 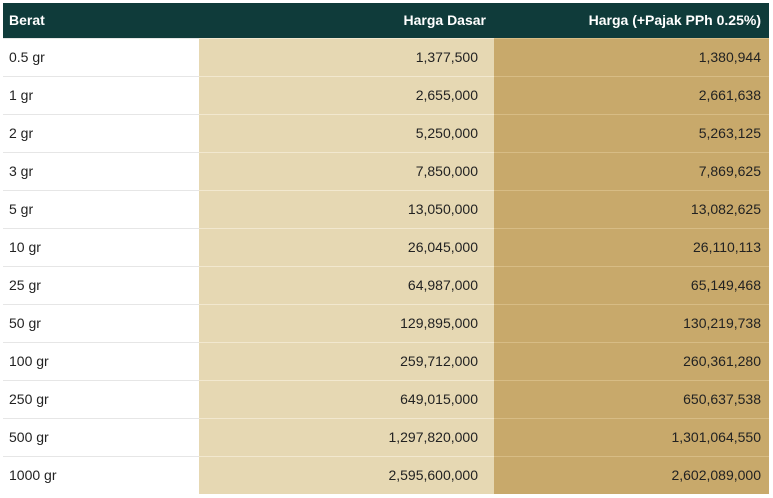 I want to click on table-row: 50 gr 129,895,000 130,219,738, so click(x=386, y=322).